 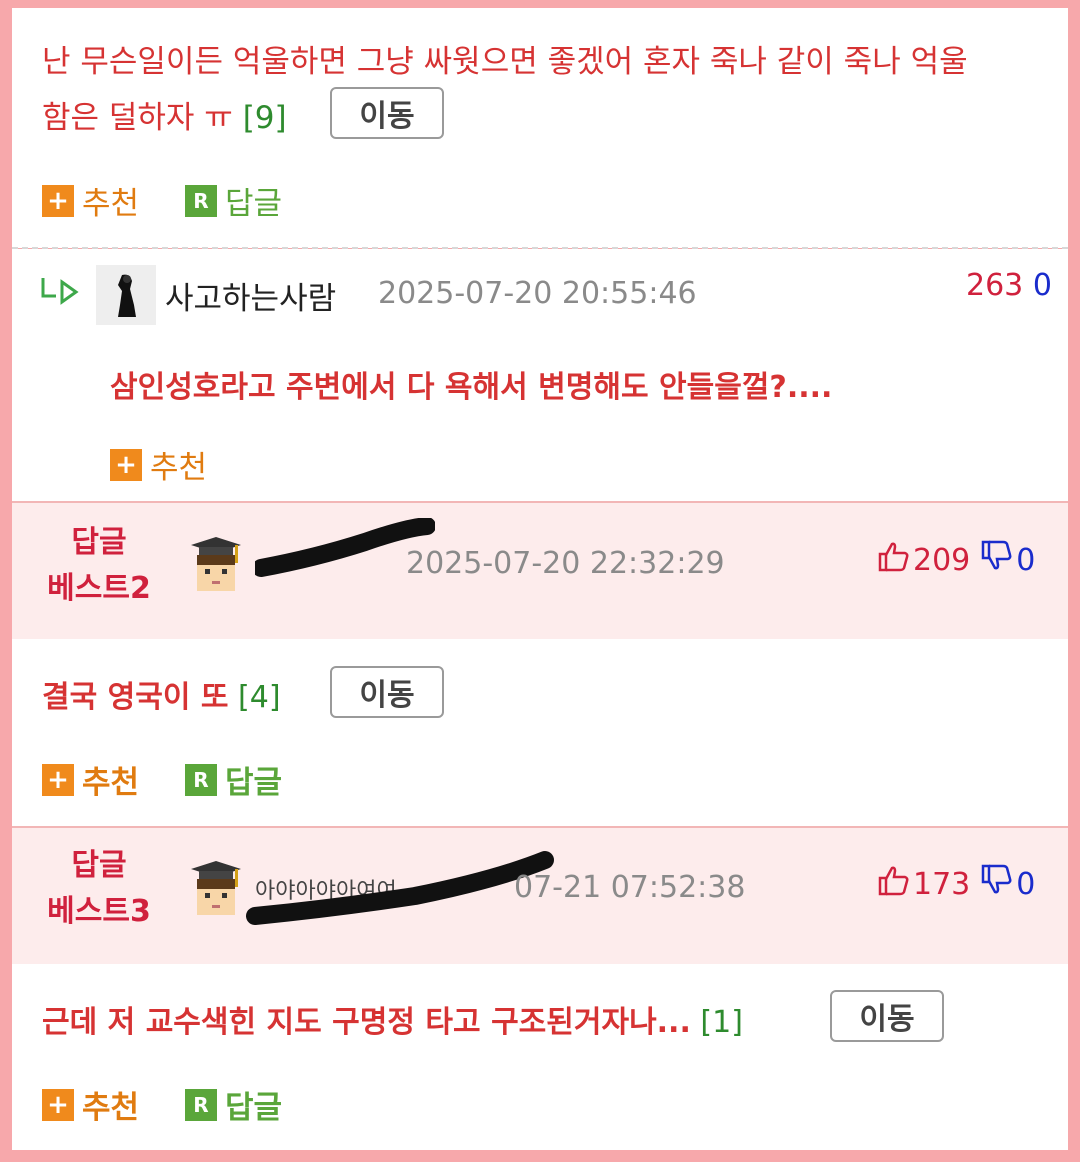 What do you see at coordinates (630, 887) in the screenshot?
I see `comment-date: 07-21 07:52:38` at bounding box center [630, 887].